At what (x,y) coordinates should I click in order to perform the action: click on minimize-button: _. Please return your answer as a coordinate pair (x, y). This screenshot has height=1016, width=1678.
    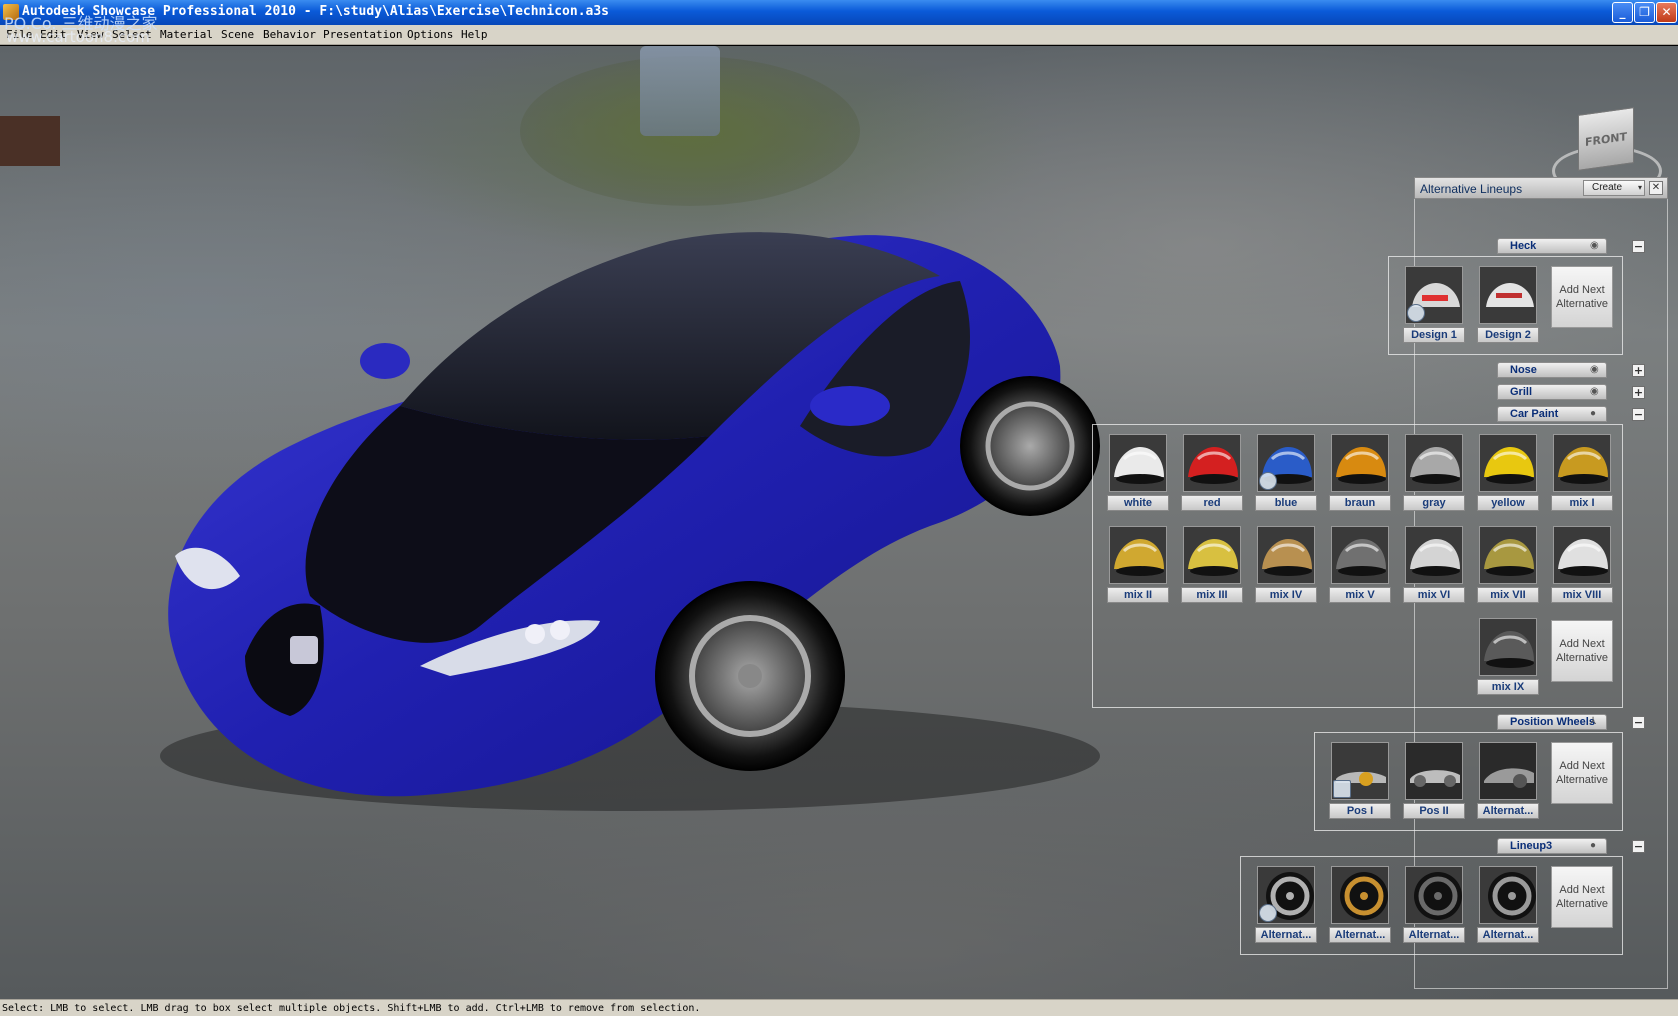
    Looking at the image, I should click on (1622, 12).